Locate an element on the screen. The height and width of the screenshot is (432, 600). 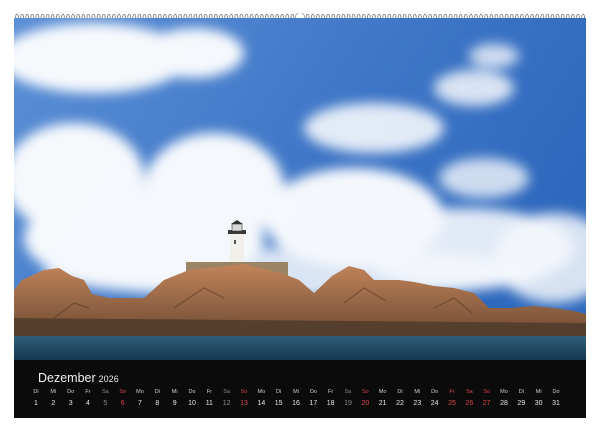
day-number: 17 is located at coordinates (313, 403).